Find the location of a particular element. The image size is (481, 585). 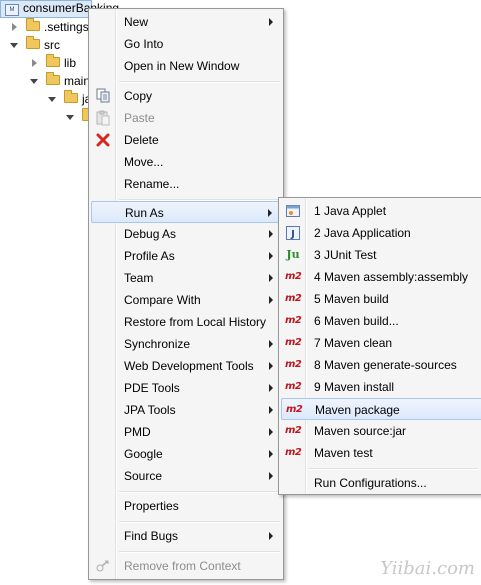

tree-item-lib: lib is located at coordinates (45, 63).